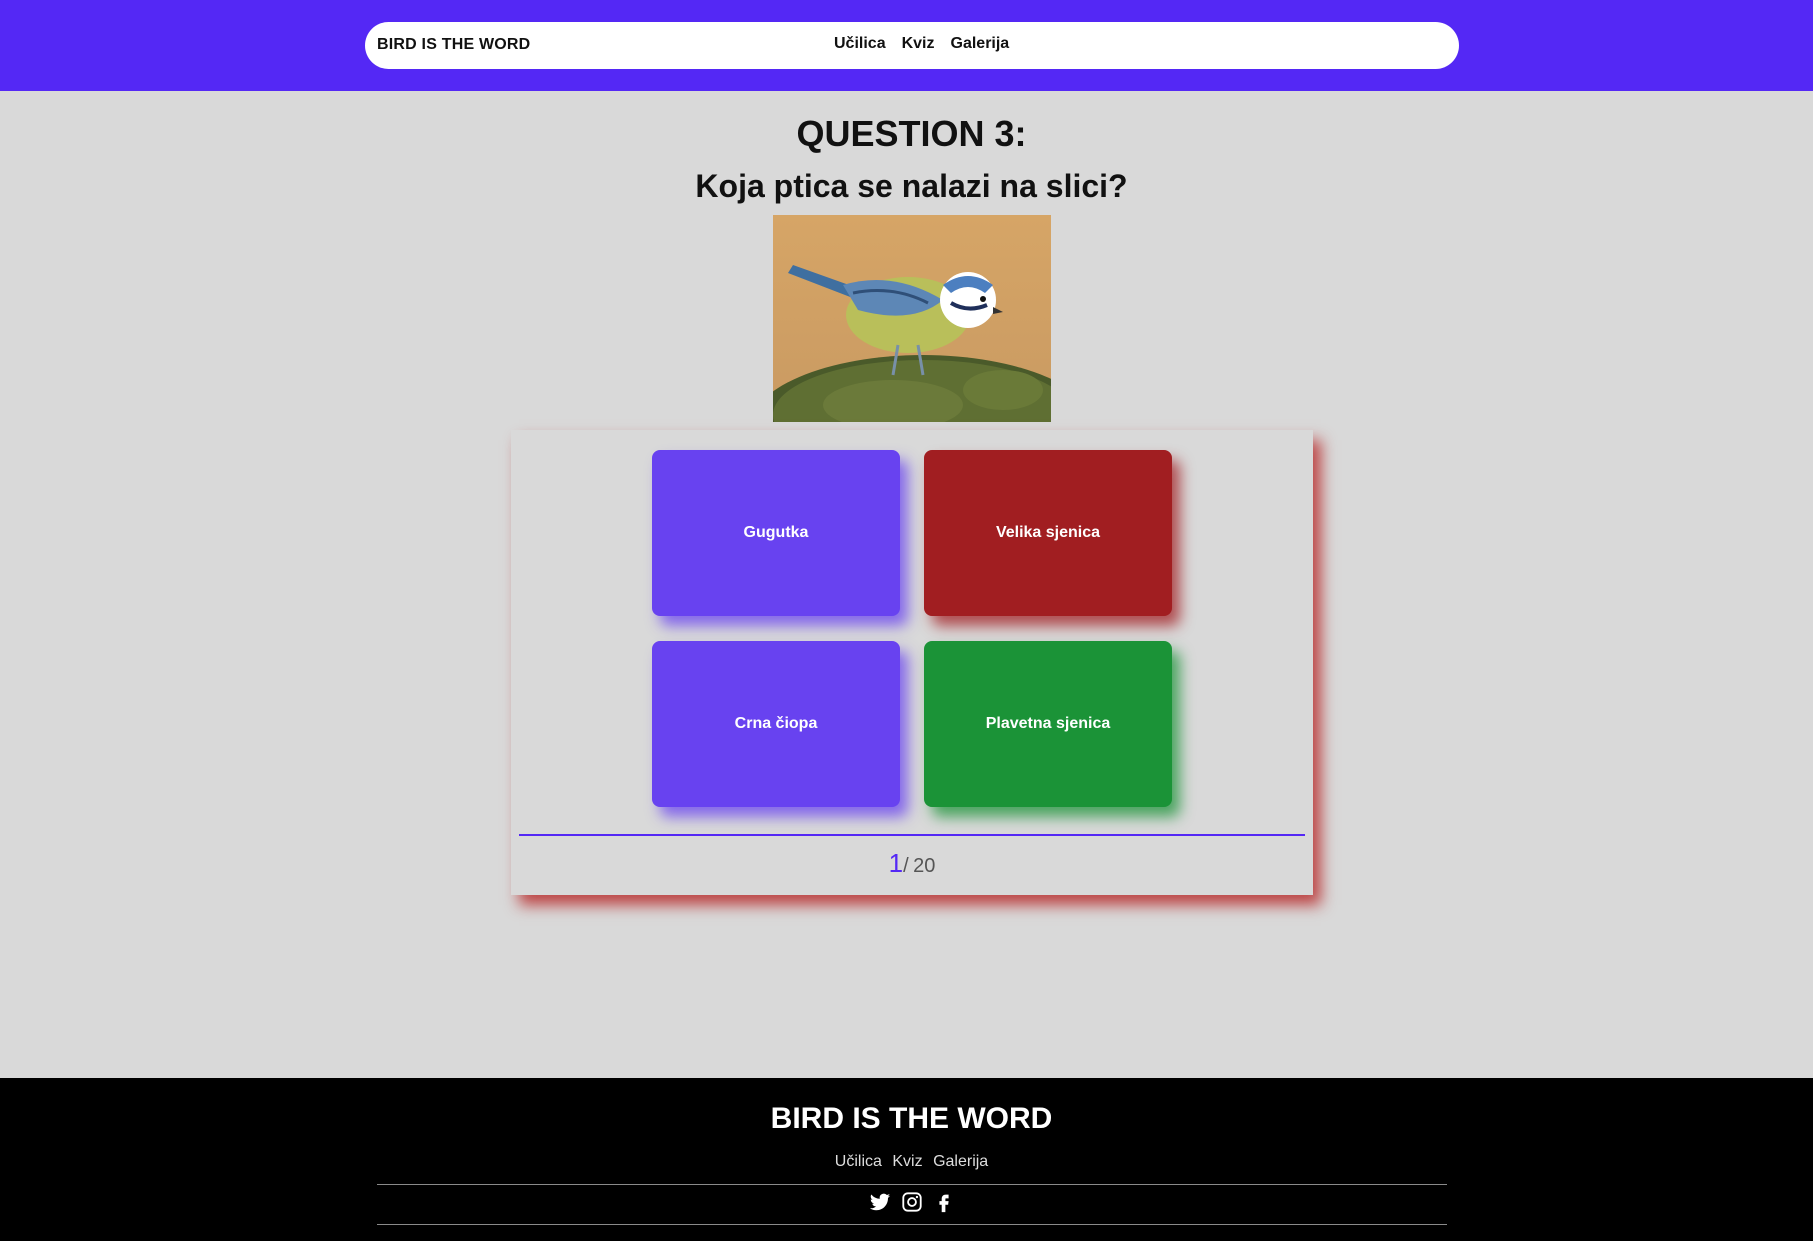  I want to click on answer-button-3: Crna čiopa, so click(776, 724).